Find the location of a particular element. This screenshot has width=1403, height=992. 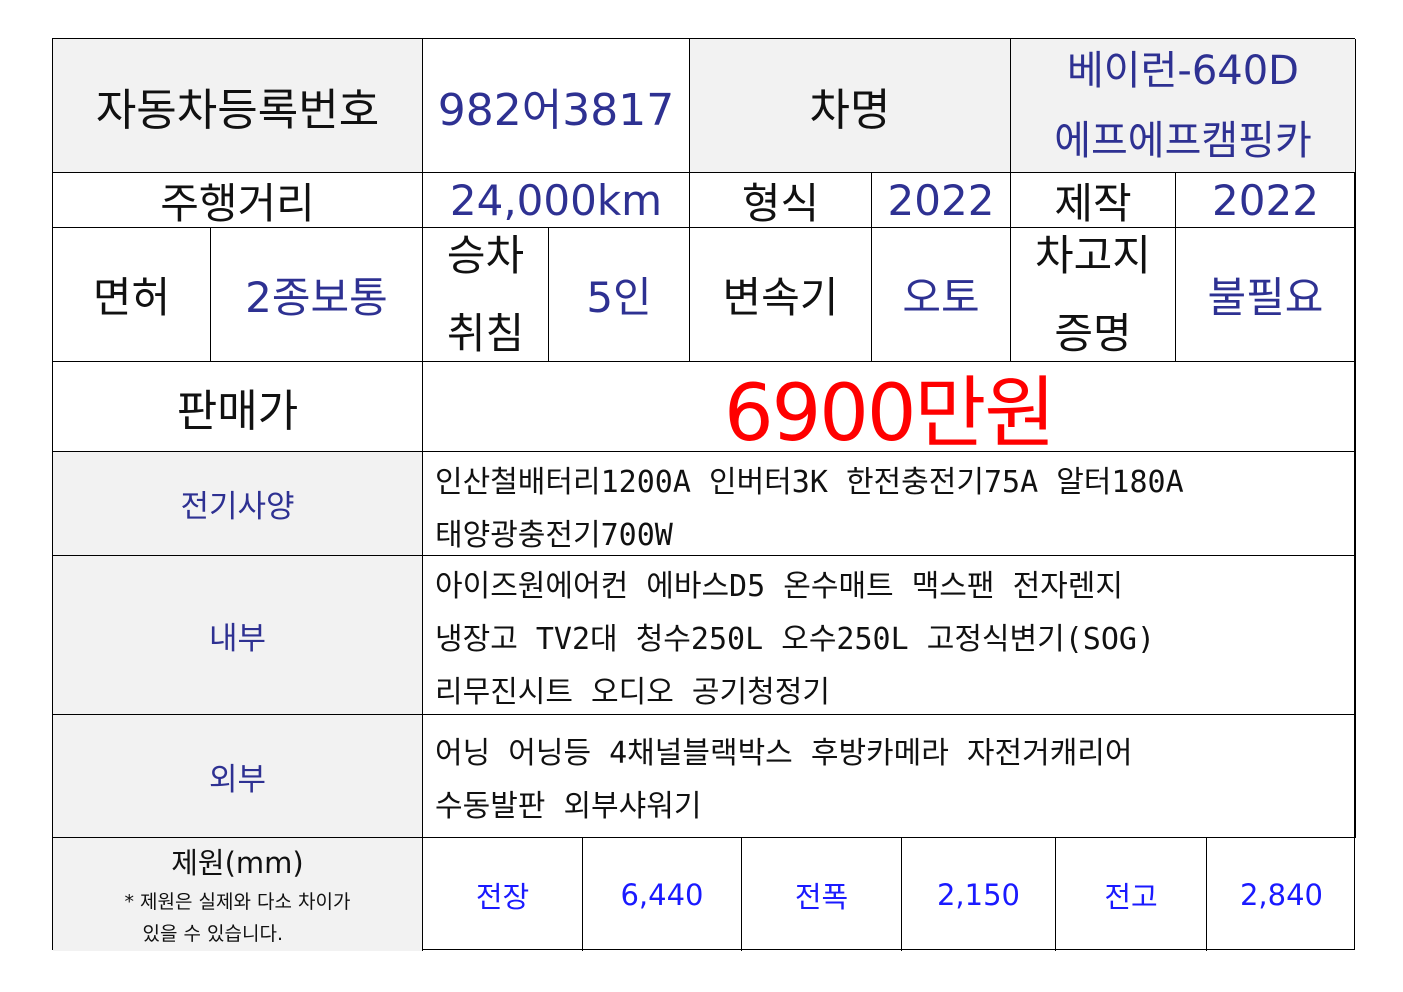

model-year-label-cell: 형식 is located at coordinates (781, 200).